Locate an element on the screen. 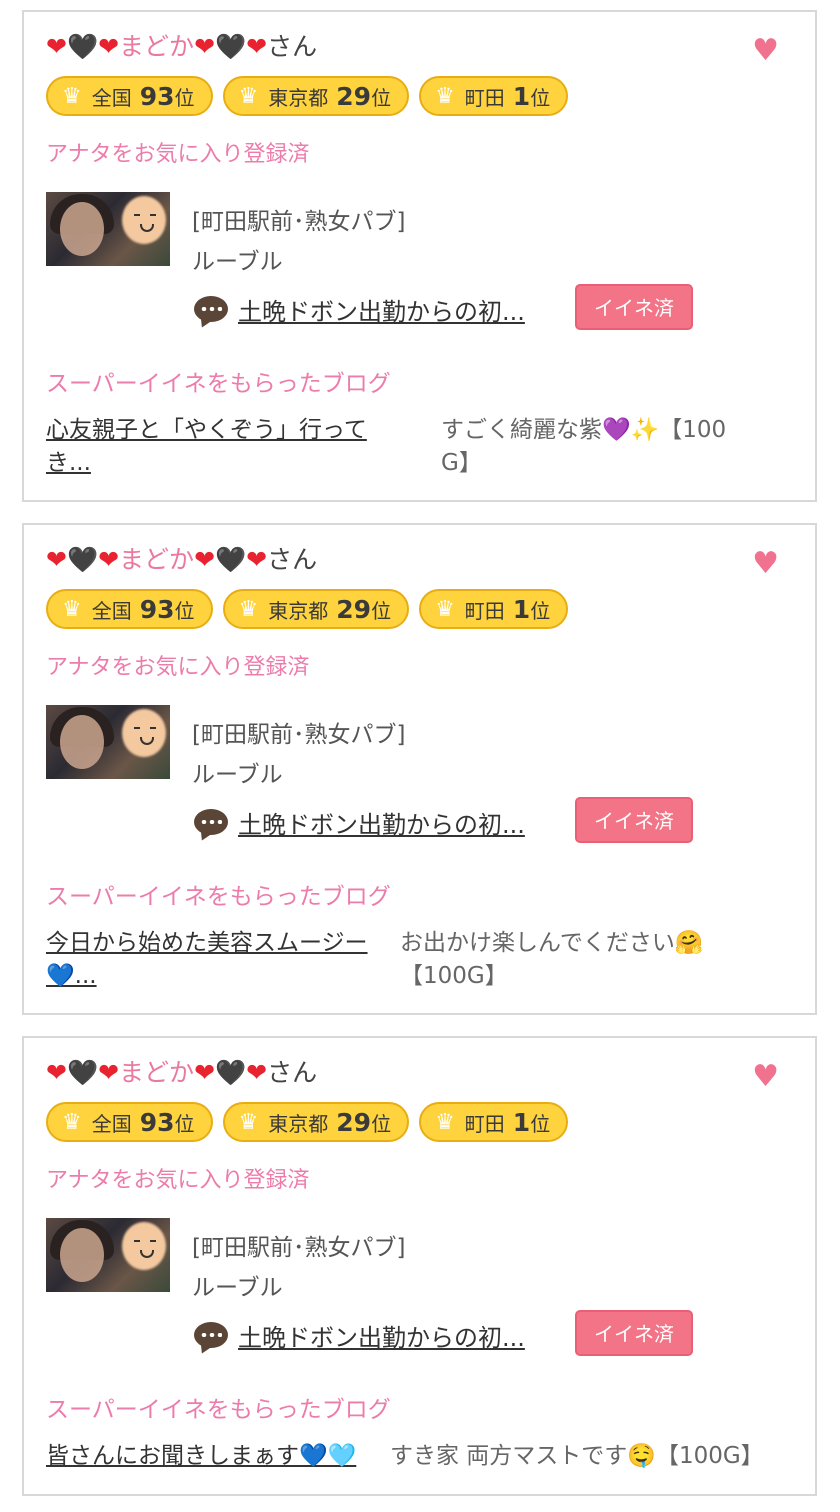 This screenshot has width=840, height=1512. super-iine-comment: お出かけ楽しんでください🤗 【100G】 is located at coordinates (552, 959).